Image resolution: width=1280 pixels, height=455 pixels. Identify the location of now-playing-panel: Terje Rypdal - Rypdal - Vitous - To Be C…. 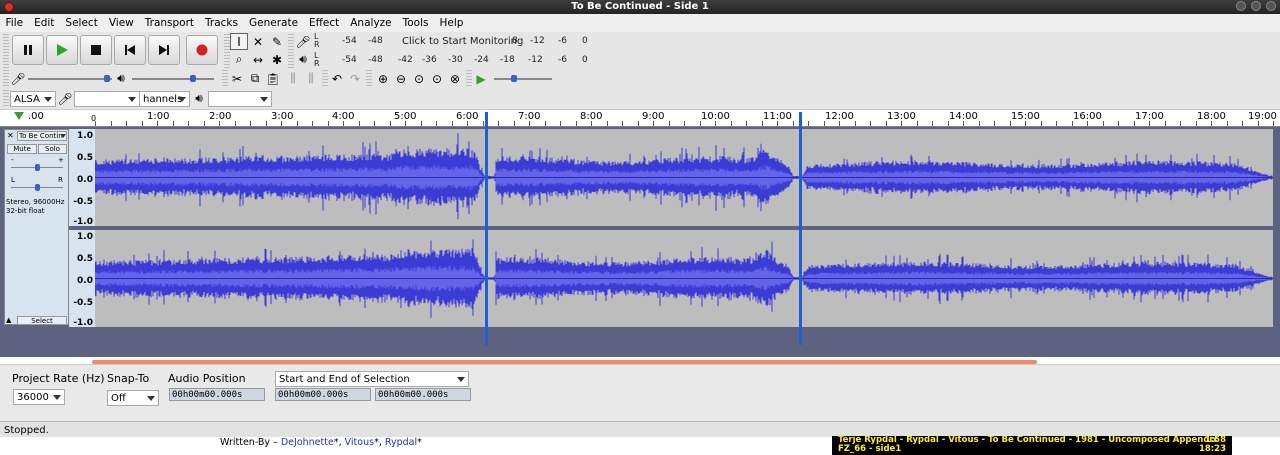
(1032, 445).